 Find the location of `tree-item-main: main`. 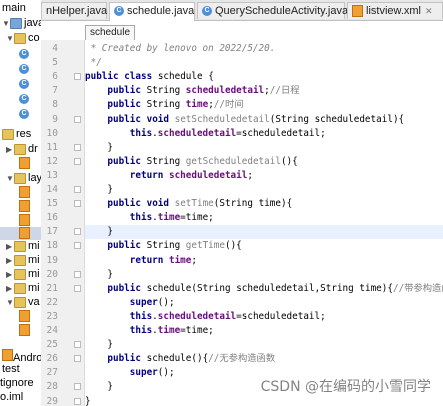

tree-item-main: main is located at coordinates (14, 8).